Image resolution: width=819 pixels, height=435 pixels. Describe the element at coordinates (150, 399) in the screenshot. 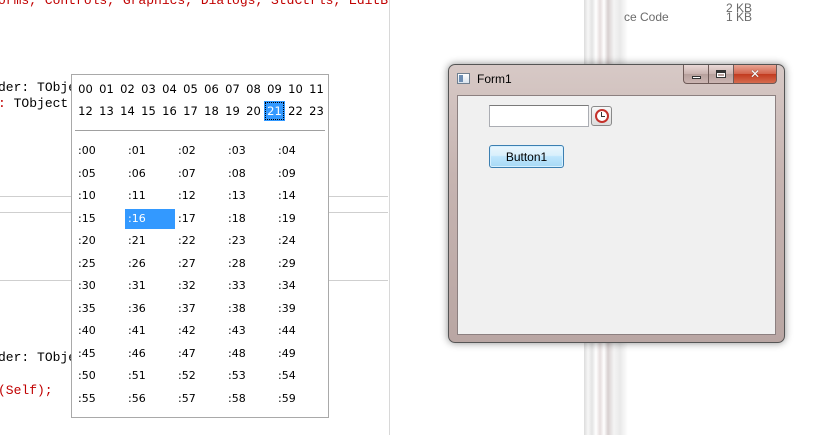

I see `minute-cell-56: :56` at that location.